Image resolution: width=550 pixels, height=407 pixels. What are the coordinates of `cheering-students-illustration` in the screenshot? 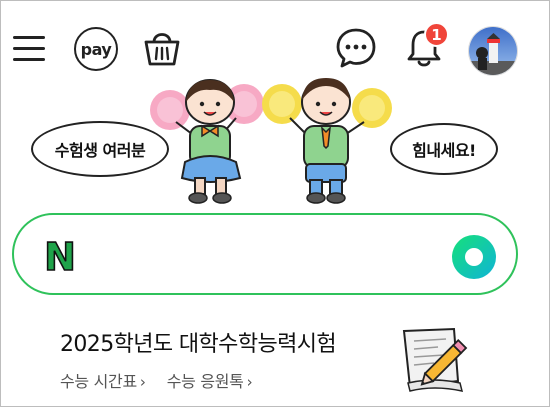 It's located at (271, 141).